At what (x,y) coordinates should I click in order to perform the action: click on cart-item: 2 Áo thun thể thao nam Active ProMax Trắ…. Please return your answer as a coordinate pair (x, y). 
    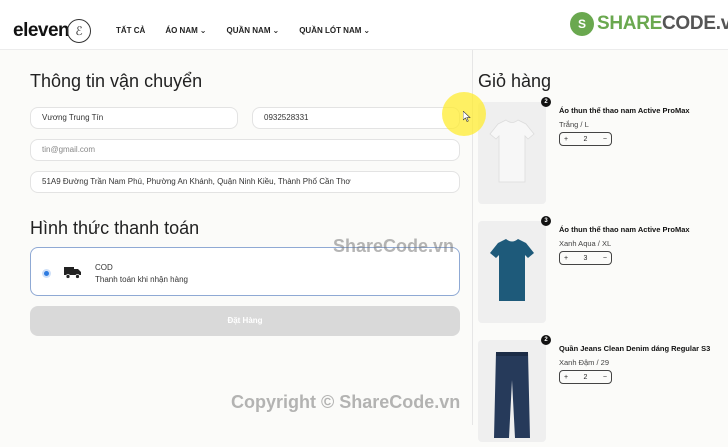
    Looking at the image, I should click on (603, 150).